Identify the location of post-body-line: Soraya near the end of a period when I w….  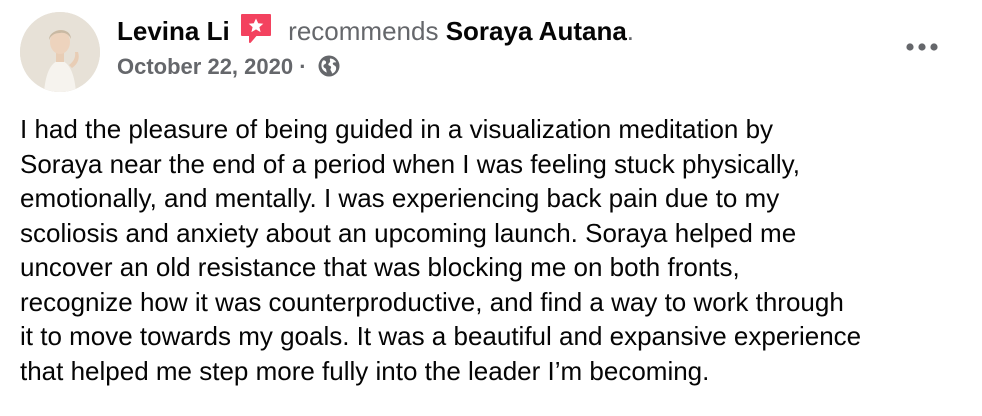
(410, 163).